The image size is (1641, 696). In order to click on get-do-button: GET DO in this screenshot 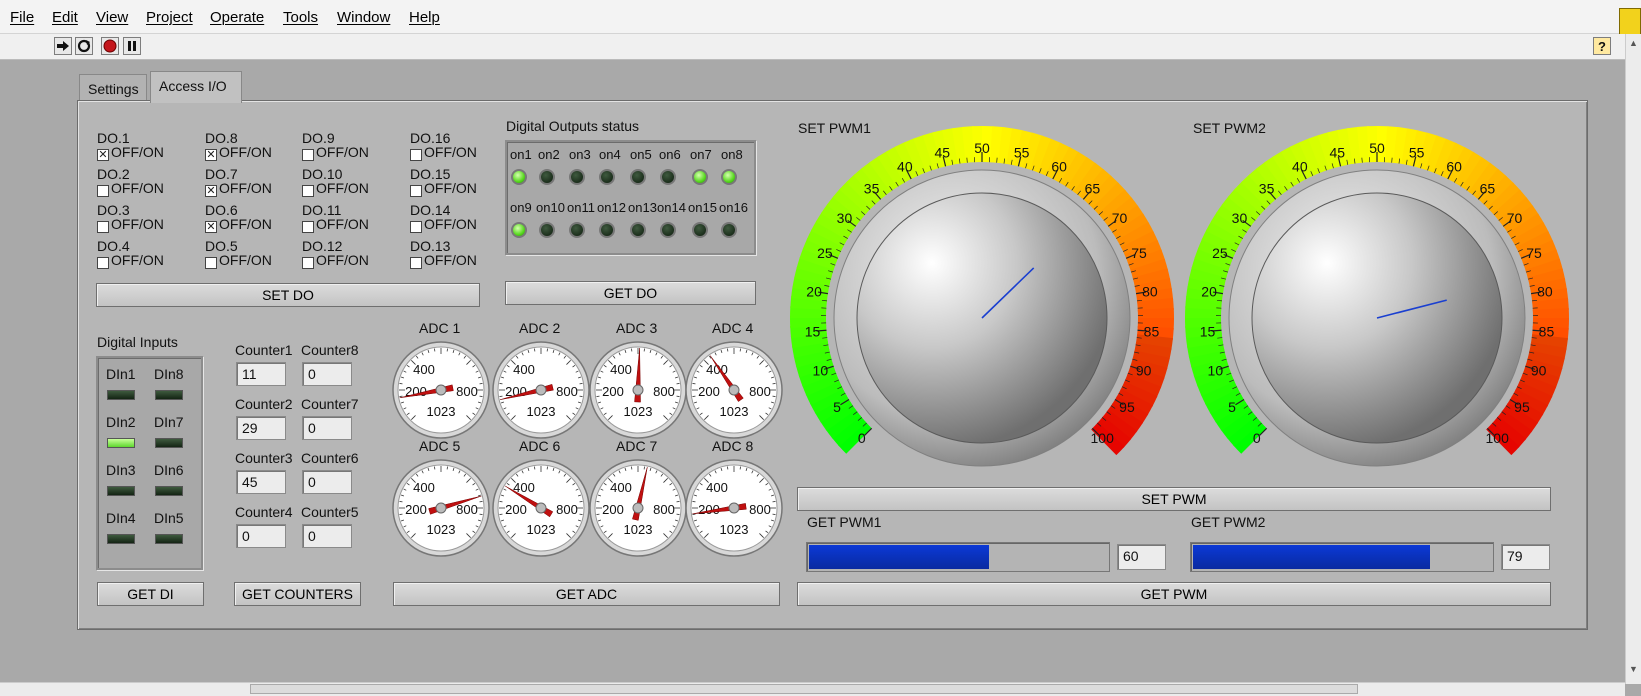, I will do `click(630, 293)`.